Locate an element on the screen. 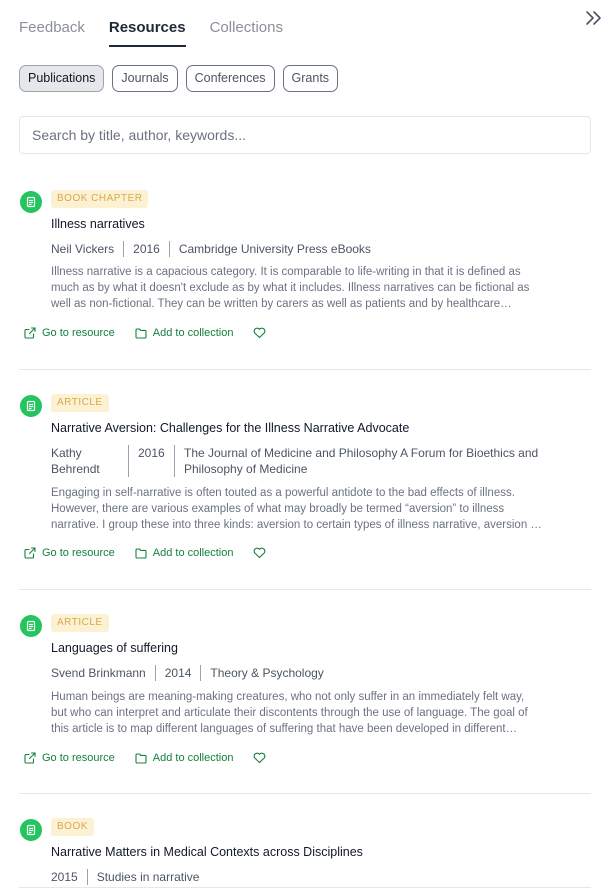 The height and width of the screenshot is (892, 609). tab-collections: Collections is located at coordinates (246, 24).